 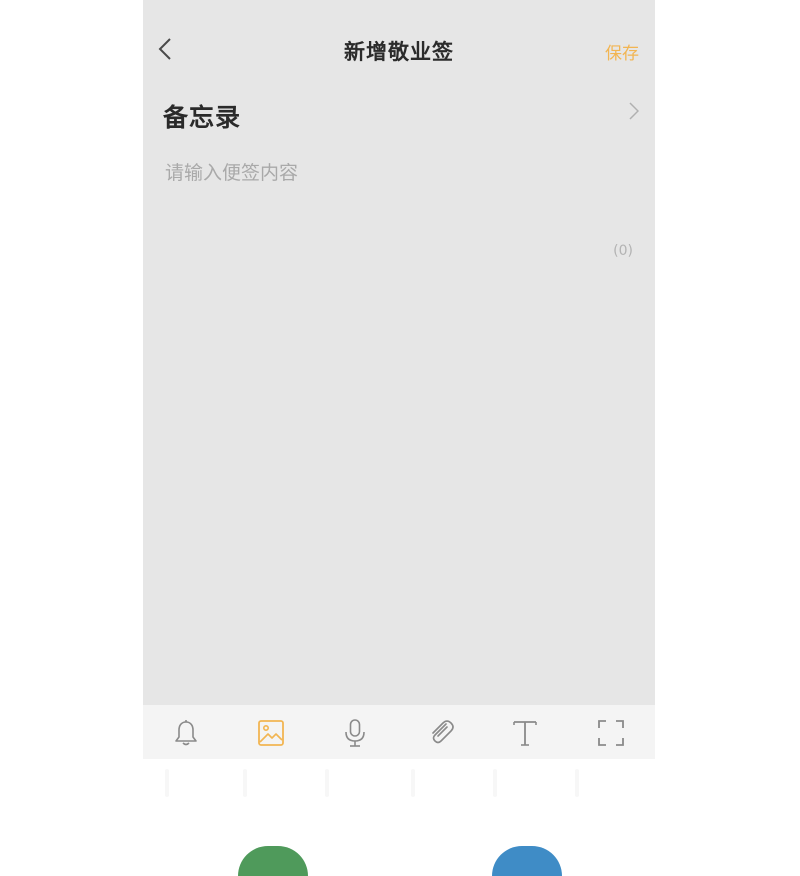 What do you see at coordinates (622, 51) in the screenshot?
I see `save-button: 保存` at bounding box center [622, 51].